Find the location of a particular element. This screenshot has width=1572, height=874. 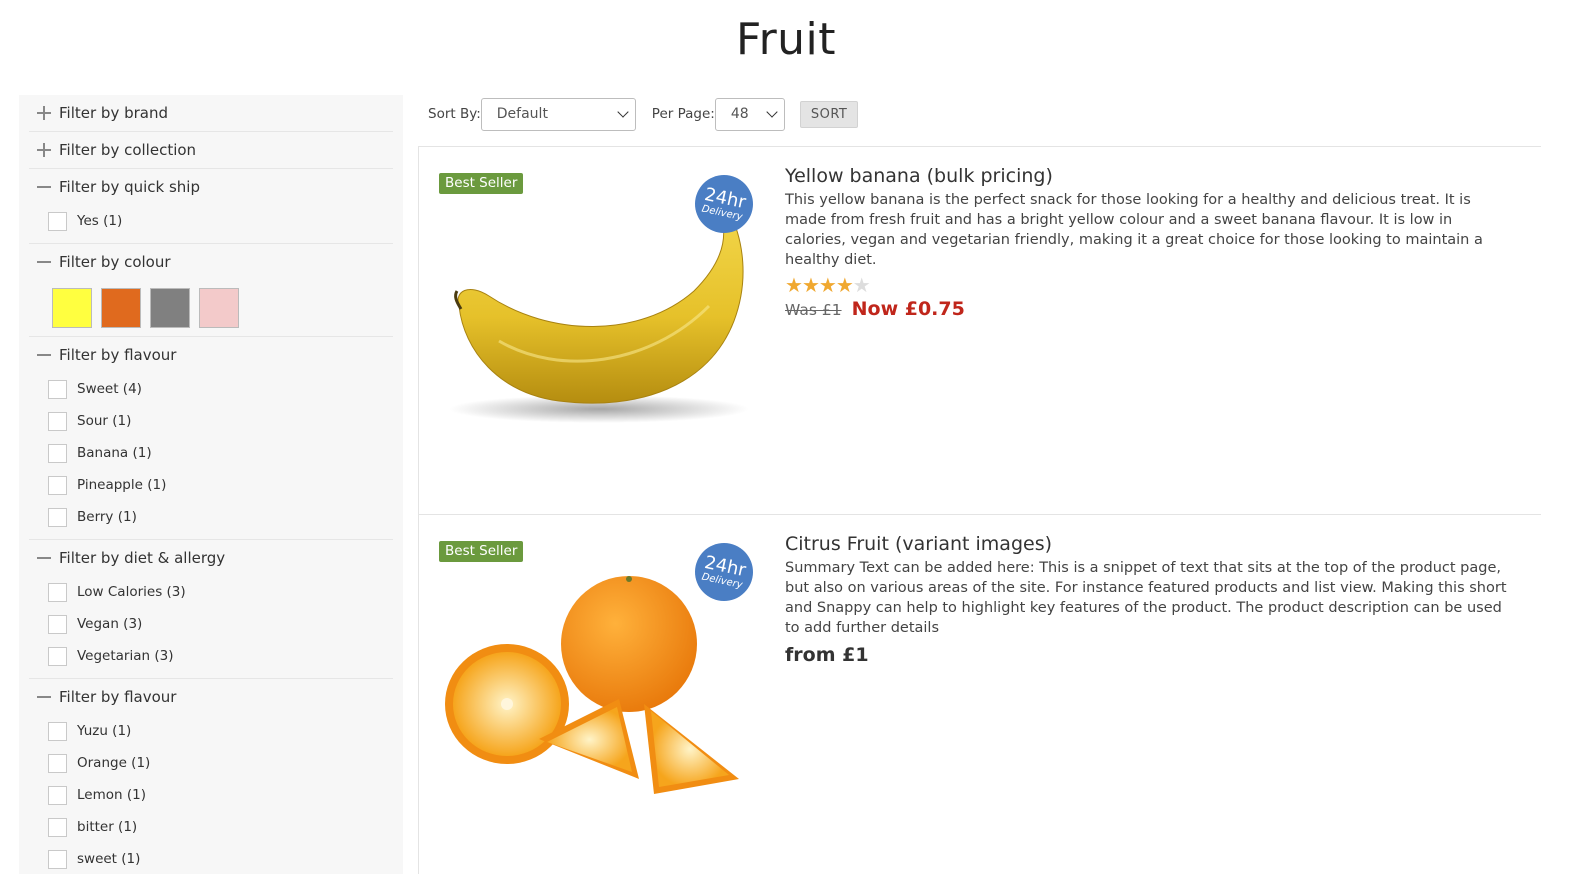

filter-collection-label: Filter by collection is located at coordinates (128, 150).